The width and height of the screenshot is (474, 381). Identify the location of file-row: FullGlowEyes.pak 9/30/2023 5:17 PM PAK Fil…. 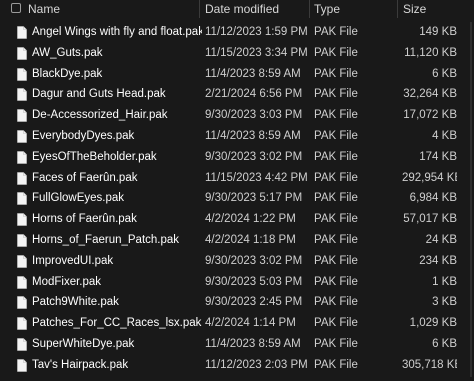
(237, 198).